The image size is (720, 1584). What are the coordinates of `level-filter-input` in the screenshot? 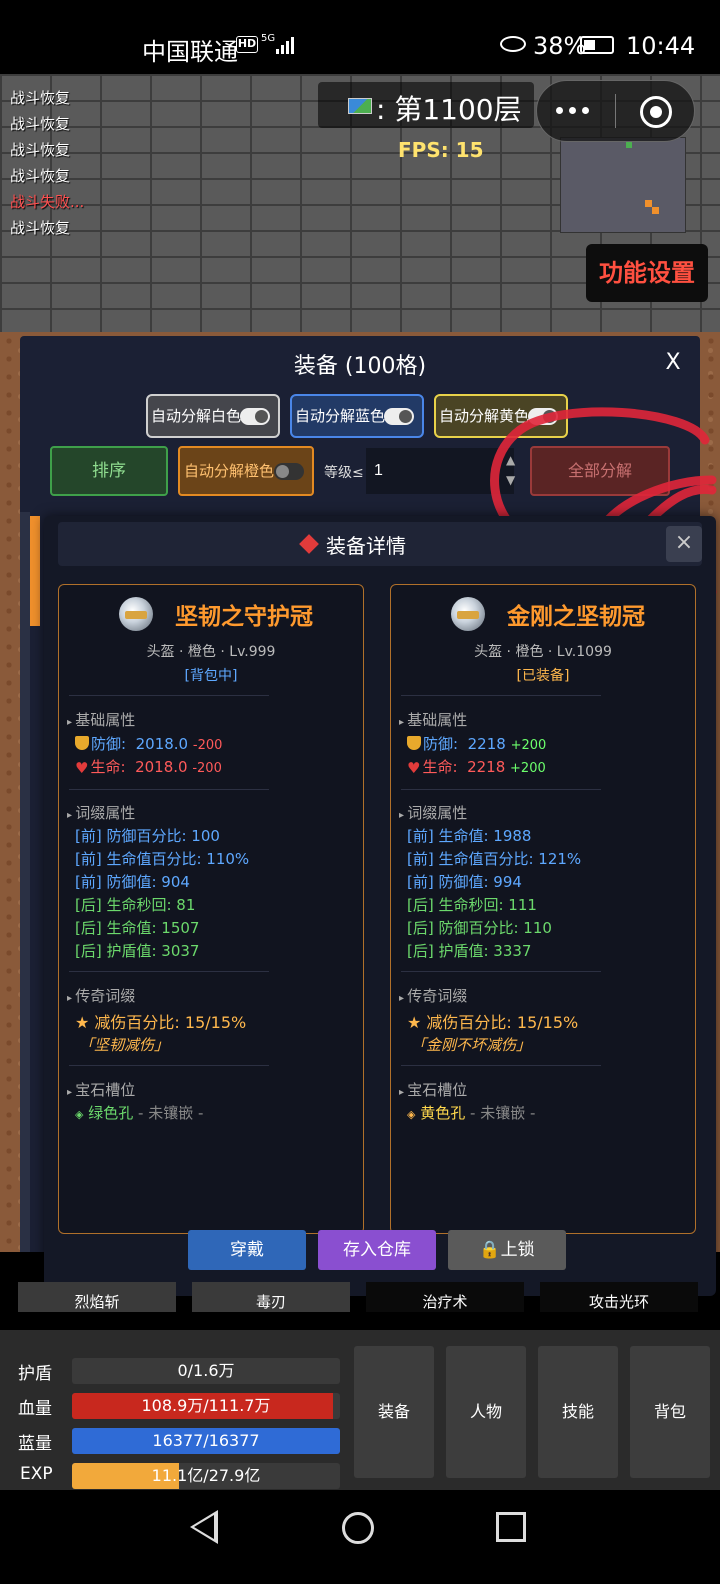 It's located at (440, 471).